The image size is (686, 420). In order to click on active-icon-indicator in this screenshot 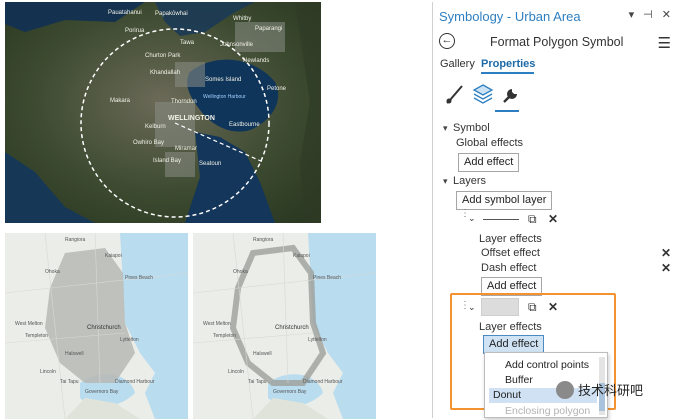, I will do `click(507, 111)`.